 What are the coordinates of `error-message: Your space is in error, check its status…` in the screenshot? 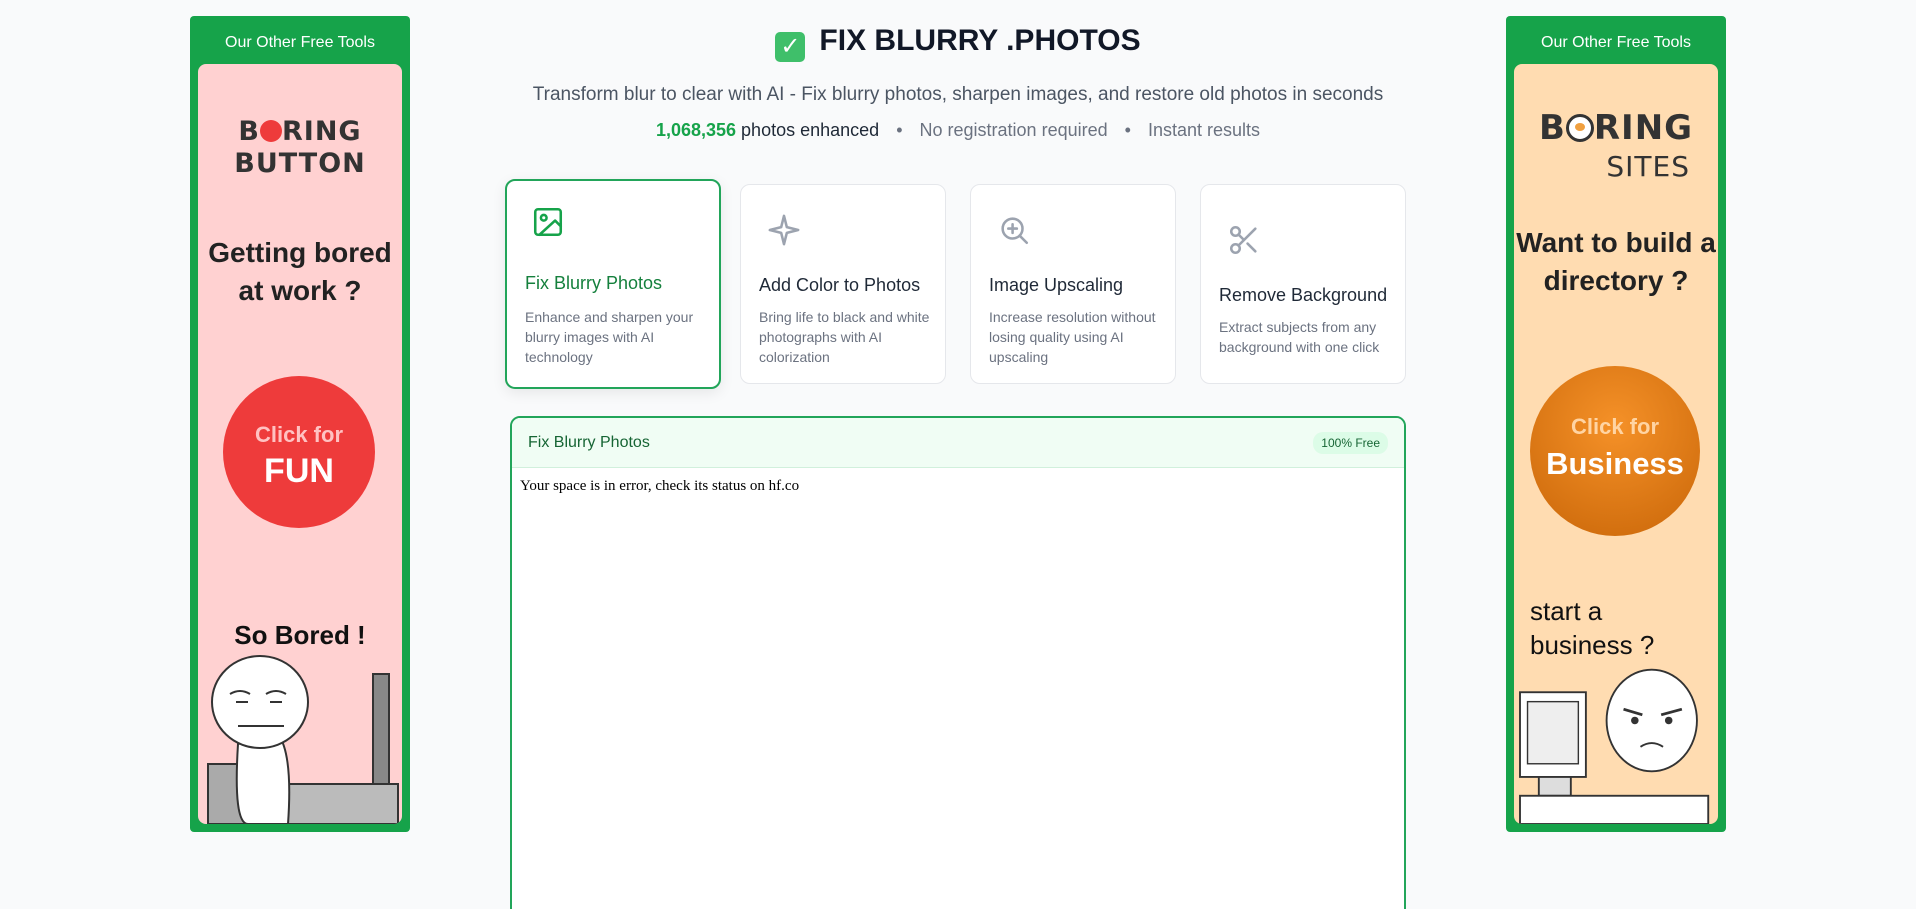 It's located at (660, 486).